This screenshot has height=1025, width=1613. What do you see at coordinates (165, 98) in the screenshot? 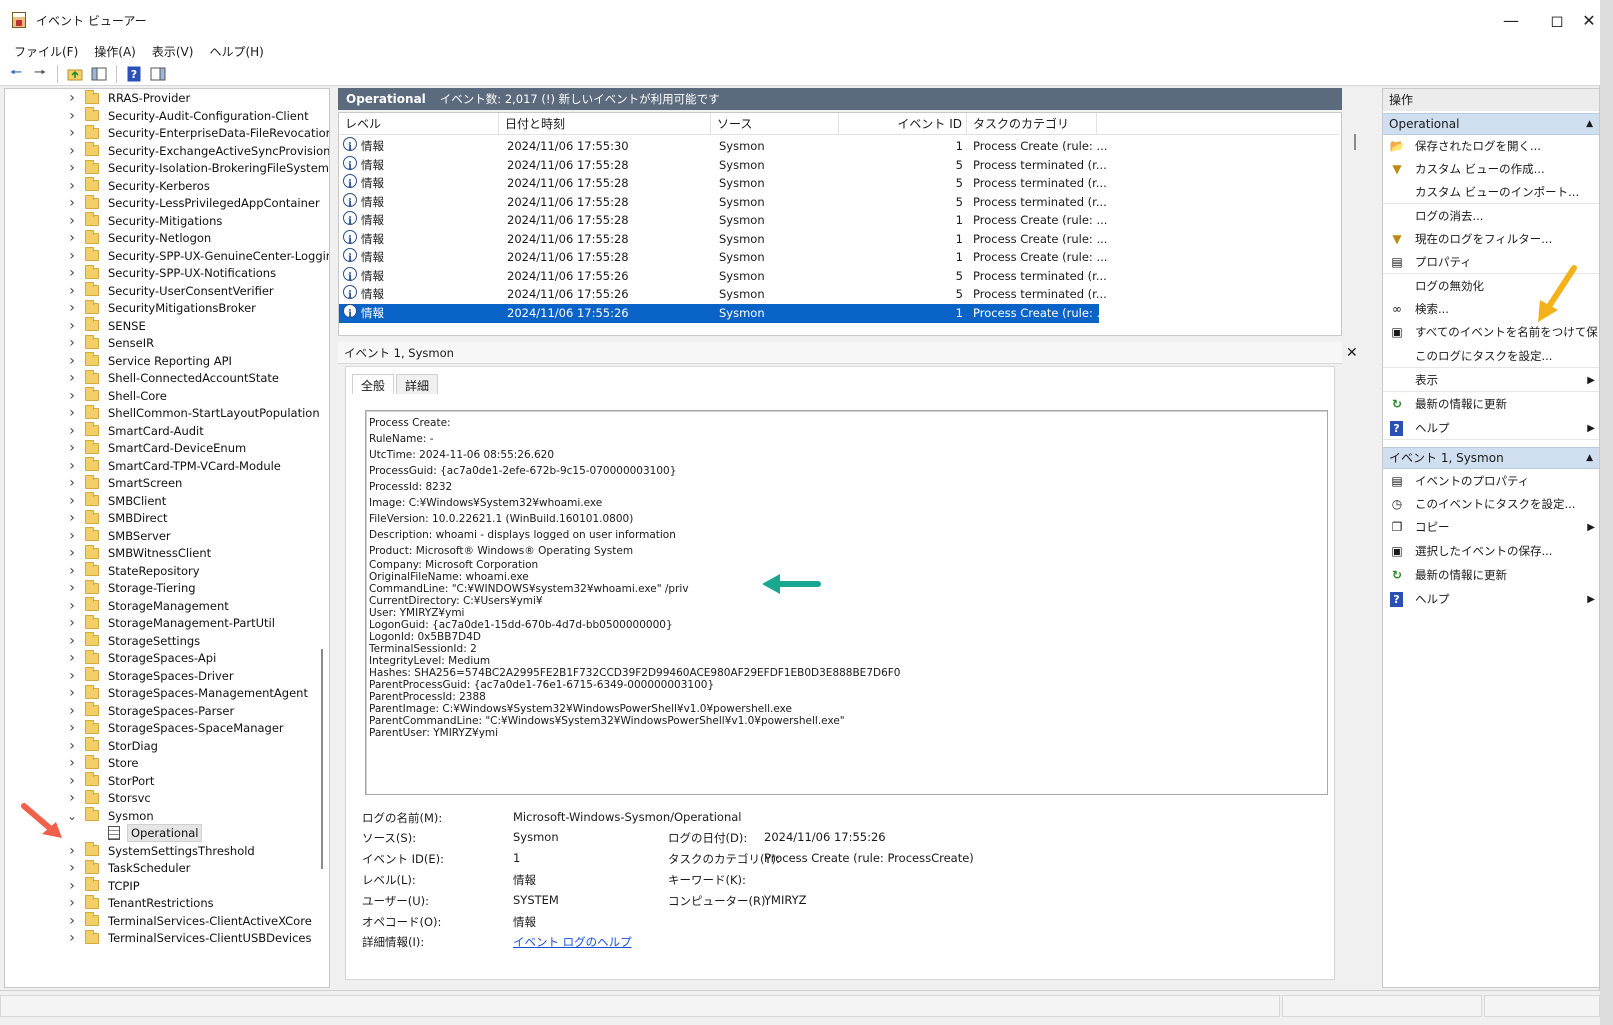
I see `tree-item: › RRAS-Provider` at bounding box center [165, 98].